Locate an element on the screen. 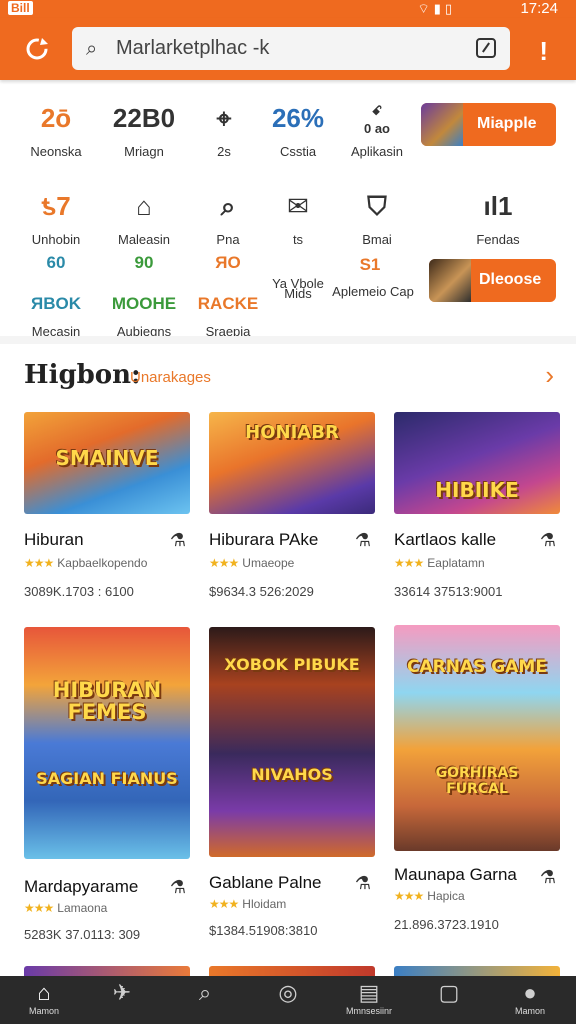  category-glyph: ꗃ 0 ao is located at coordinates (376, 119).